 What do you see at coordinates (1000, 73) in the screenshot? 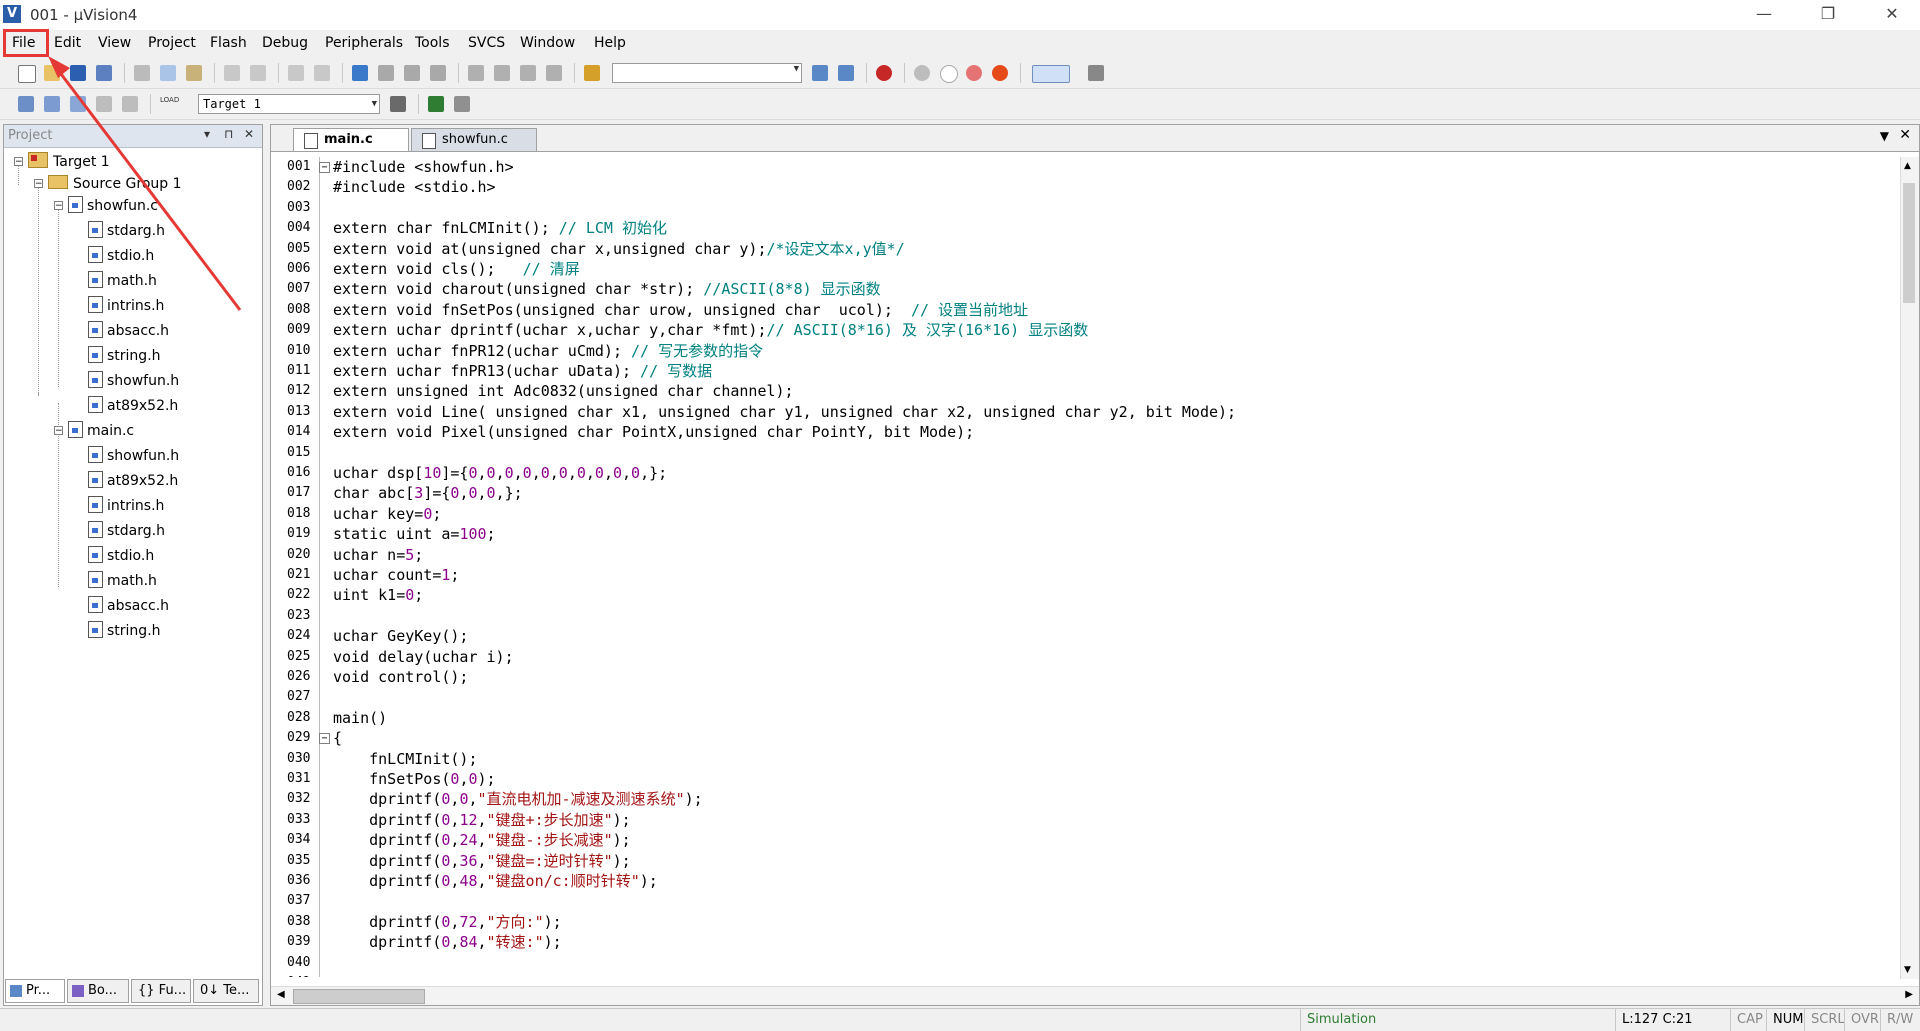
I see `kill-breakpoints-icon` at bounding box center [1000, 73].